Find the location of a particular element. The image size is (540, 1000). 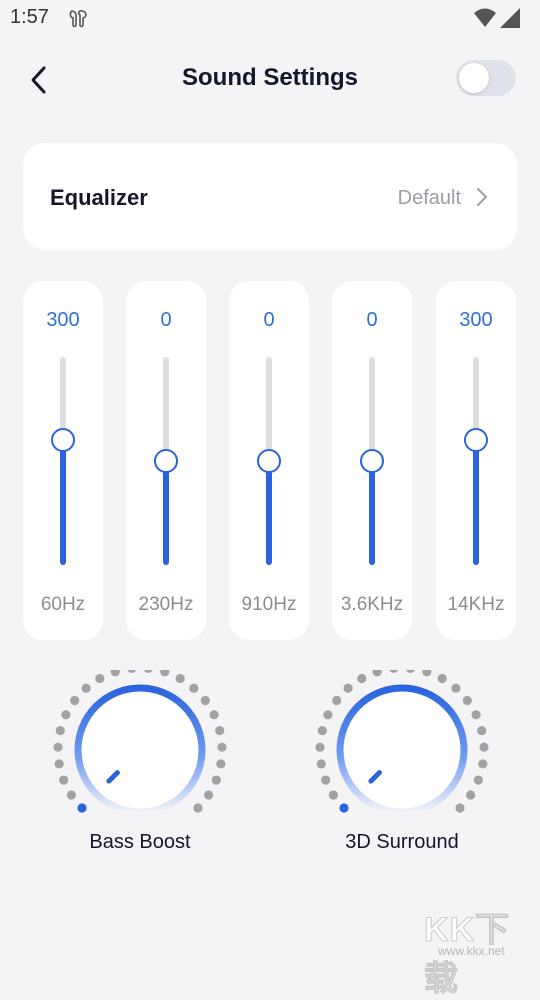

bass-boost-label: Bass Boost is located at coordinates (140, 842).